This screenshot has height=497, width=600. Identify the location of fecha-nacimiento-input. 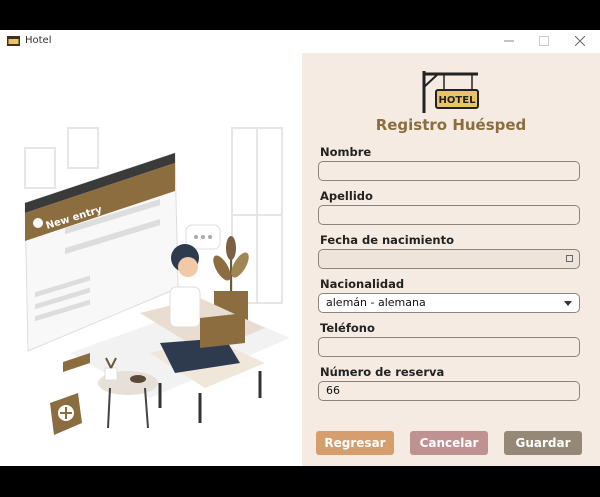
(449, 259).